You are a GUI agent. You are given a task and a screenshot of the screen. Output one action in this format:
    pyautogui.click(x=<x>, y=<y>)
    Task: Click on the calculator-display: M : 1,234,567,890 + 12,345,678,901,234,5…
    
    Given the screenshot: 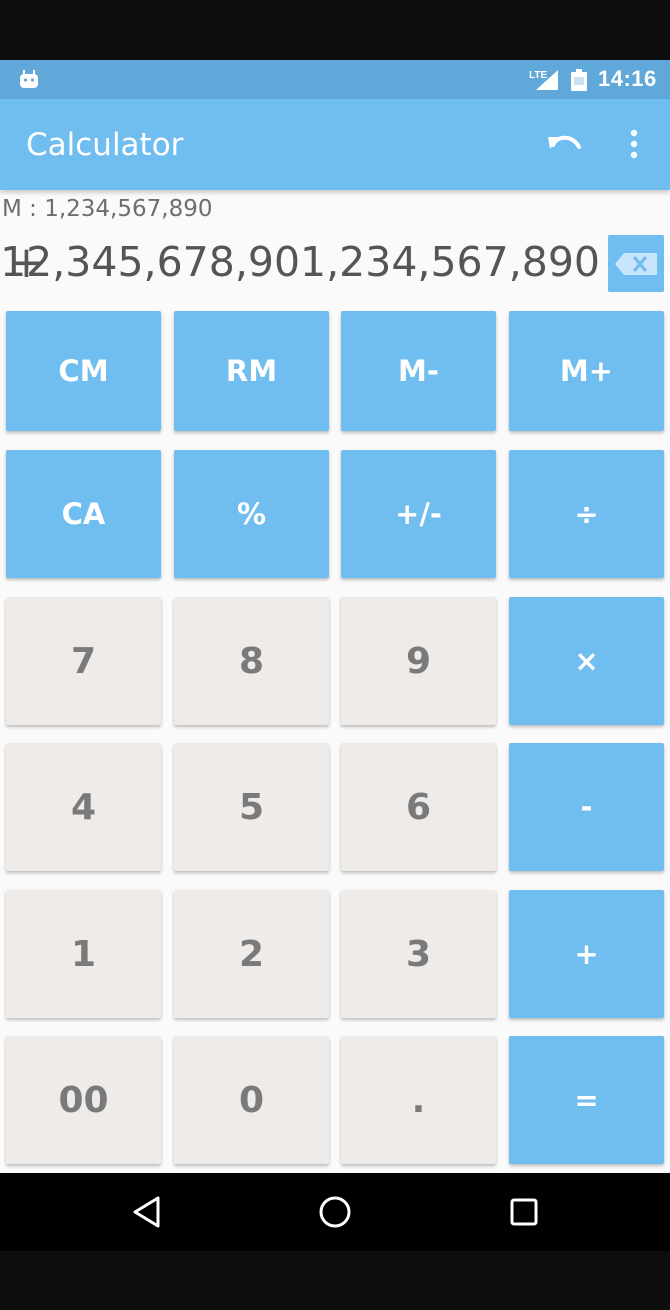 What is the action you would take?
    pyautogui.click(x=335, y=246)
    